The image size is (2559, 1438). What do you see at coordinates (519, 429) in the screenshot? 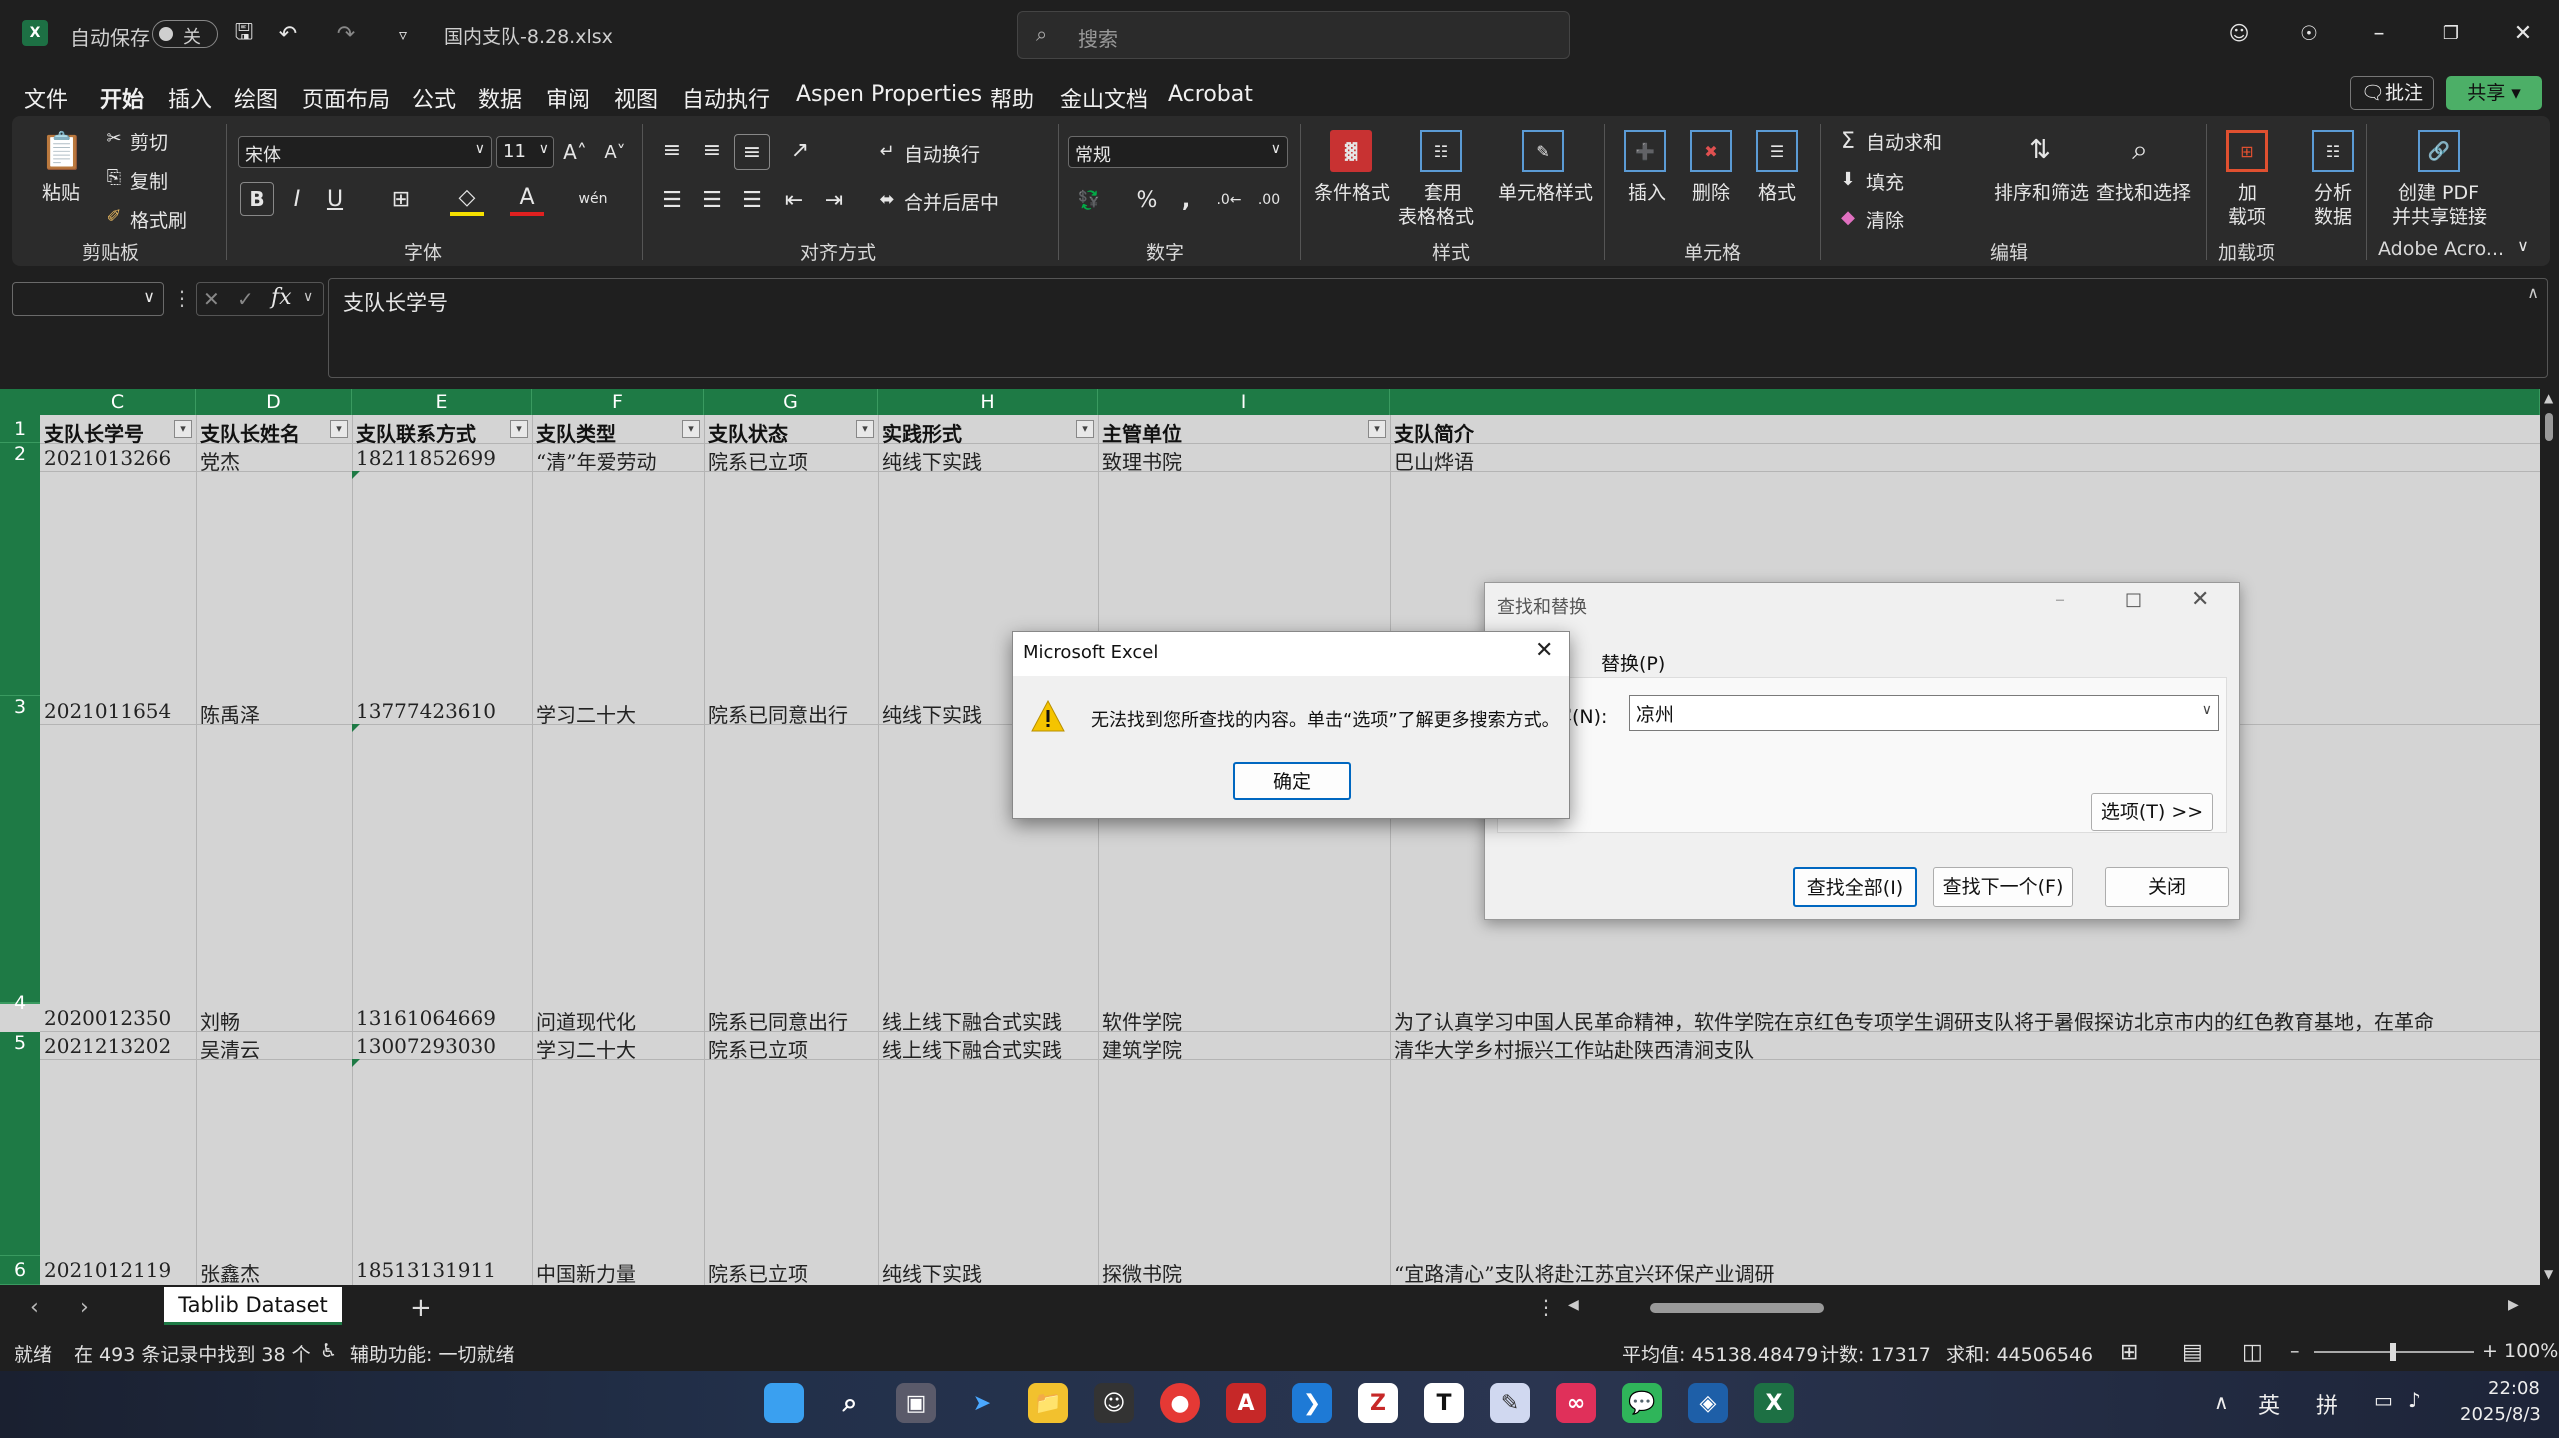
I see `filter-button-e: ▾` at bounding box center [519, 429].